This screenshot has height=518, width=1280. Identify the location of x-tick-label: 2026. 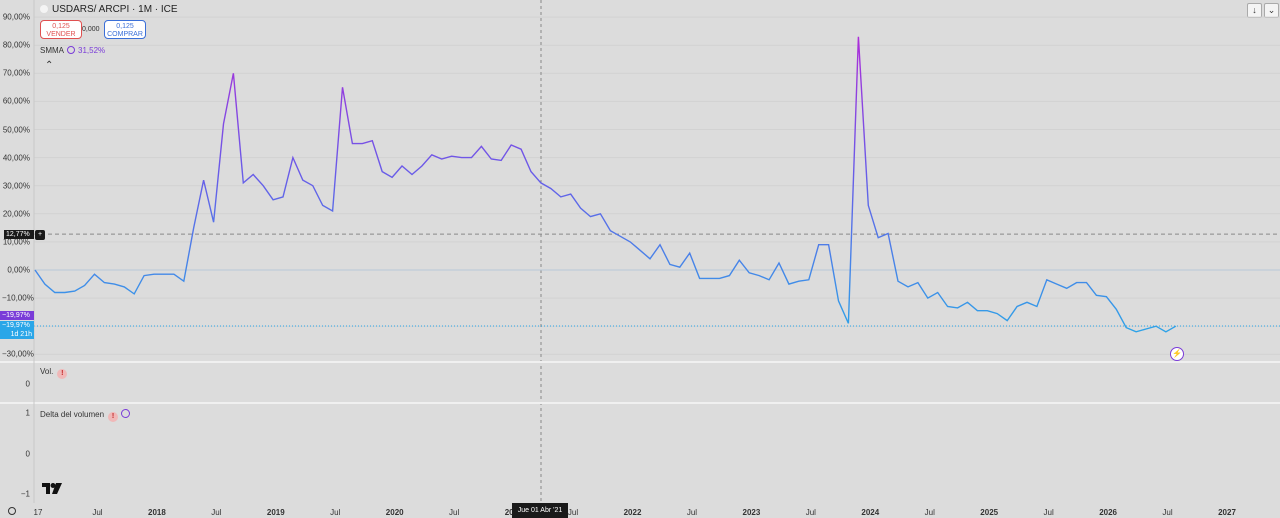
(1108, 512).